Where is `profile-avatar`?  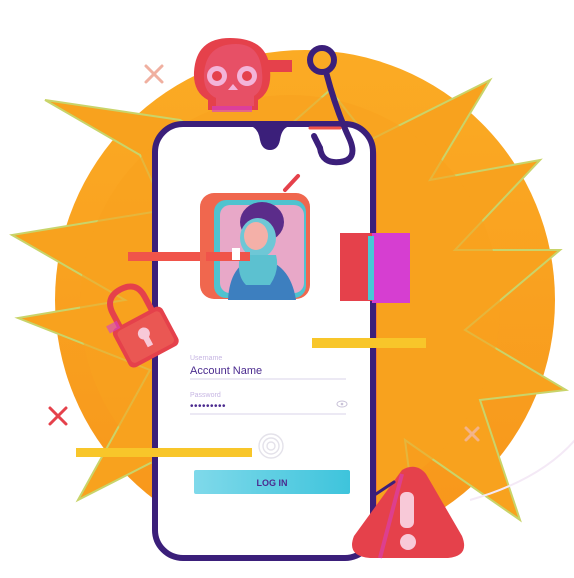 profile-avatar is located at coordinates (255, 237).